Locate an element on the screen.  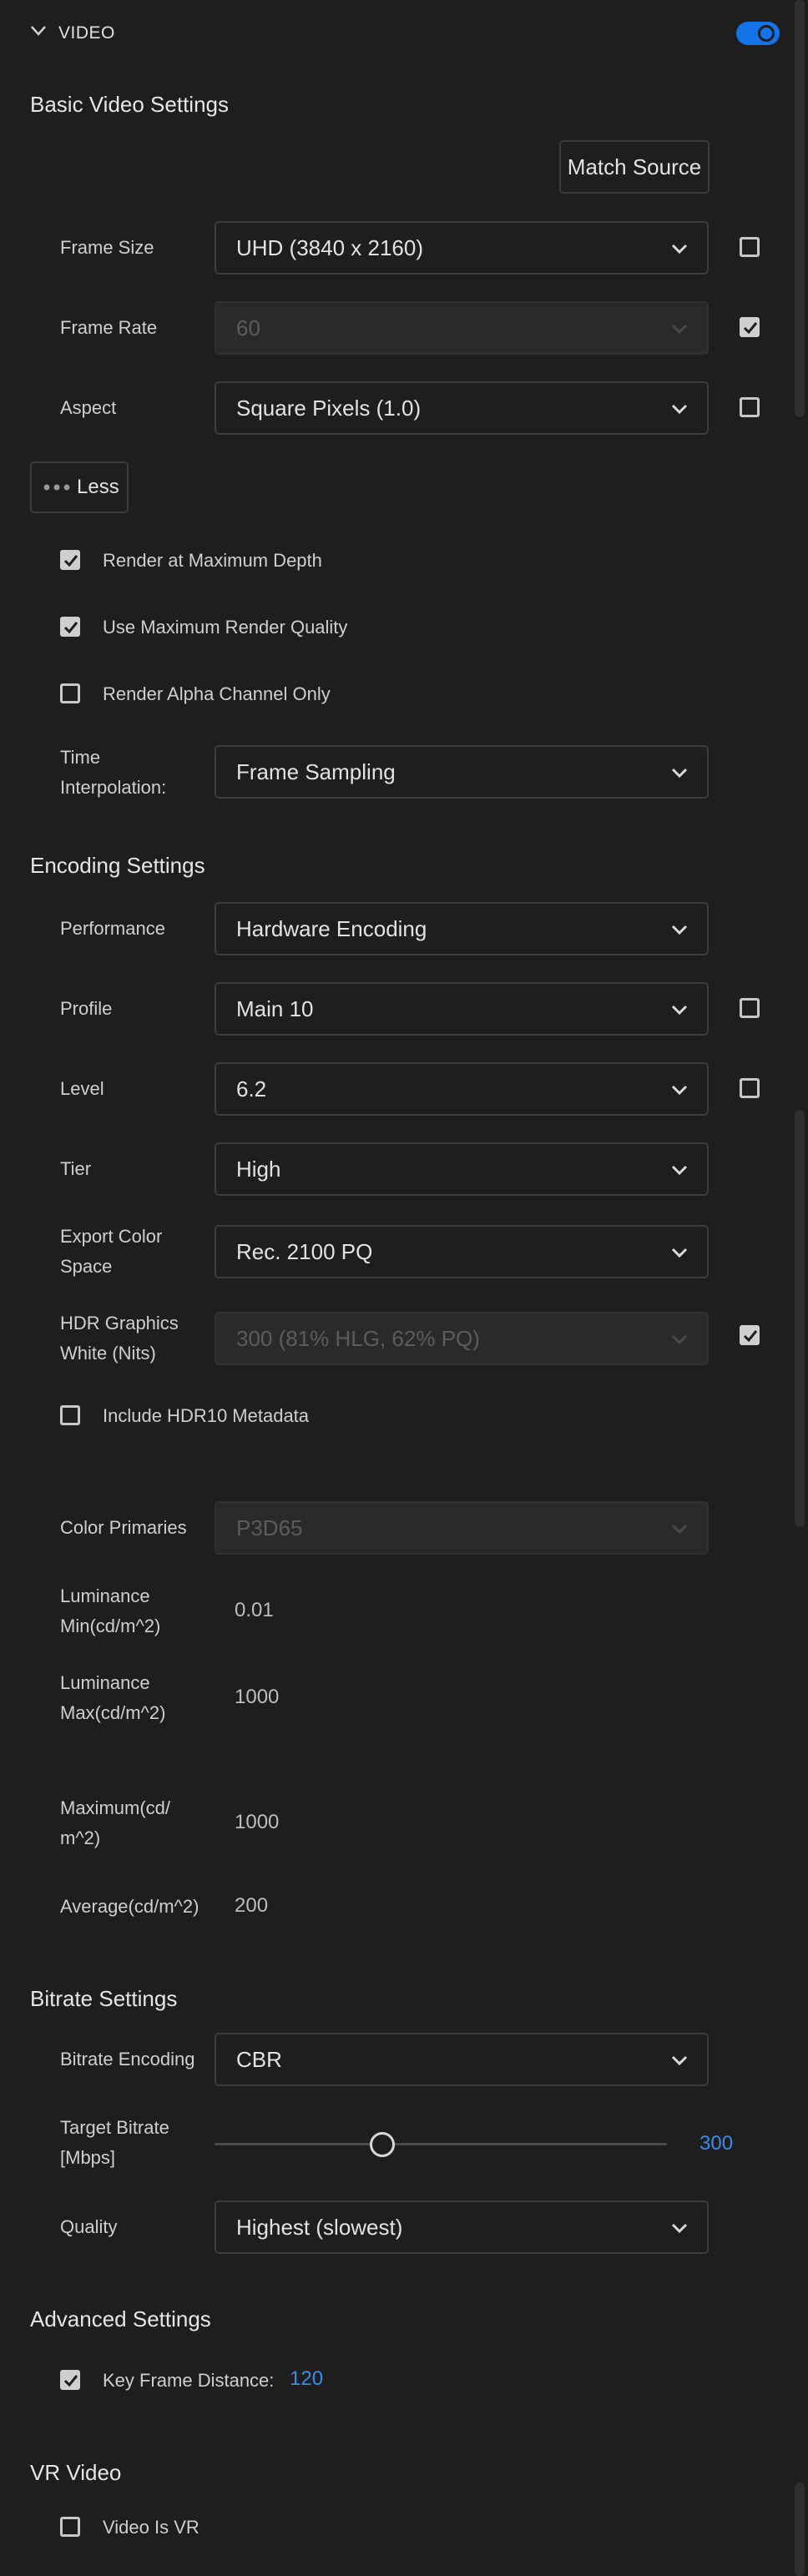
luminance-max-label: Luminance Max(cd/m^2) is located at coordinates (113, 1697).